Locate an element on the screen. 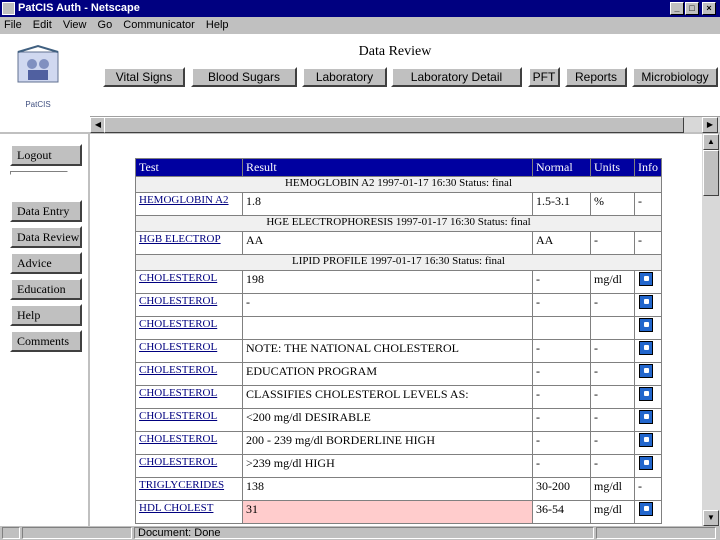 The height and width of the screenshot is (540, 720). test-link: TRIGLYCERIDES is located at coordinates (189, 489).